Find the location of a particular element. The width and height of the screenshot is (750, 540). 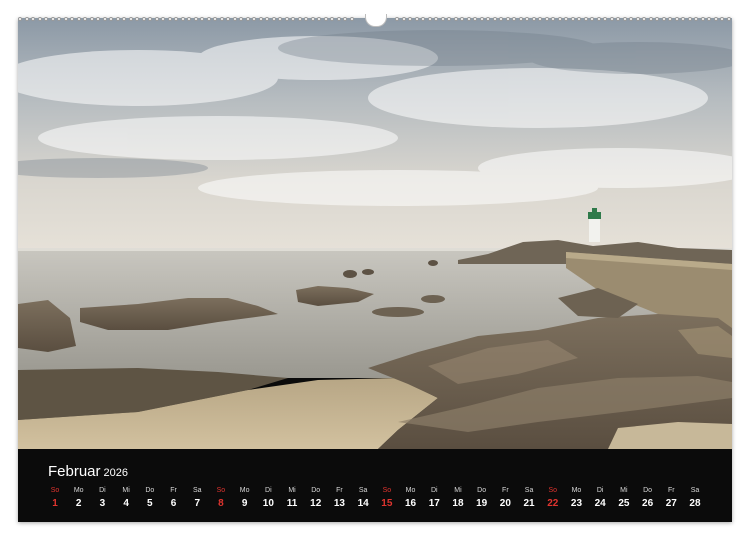

day-cell: Di 17 is located at coordinates (434, 499).